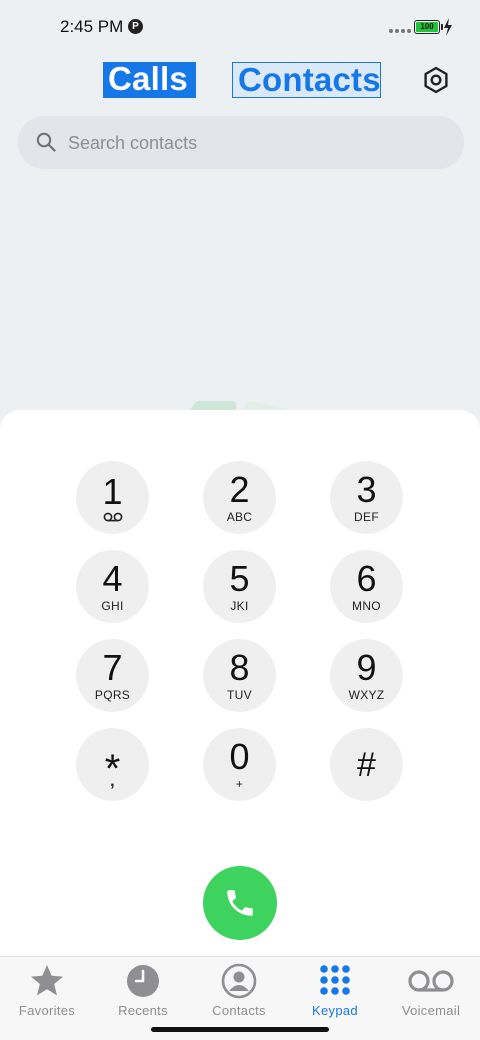 Image resolution: width=480 pixels, height=1040 pixels. I want to click on key-digit: 8, so click(239, 667).